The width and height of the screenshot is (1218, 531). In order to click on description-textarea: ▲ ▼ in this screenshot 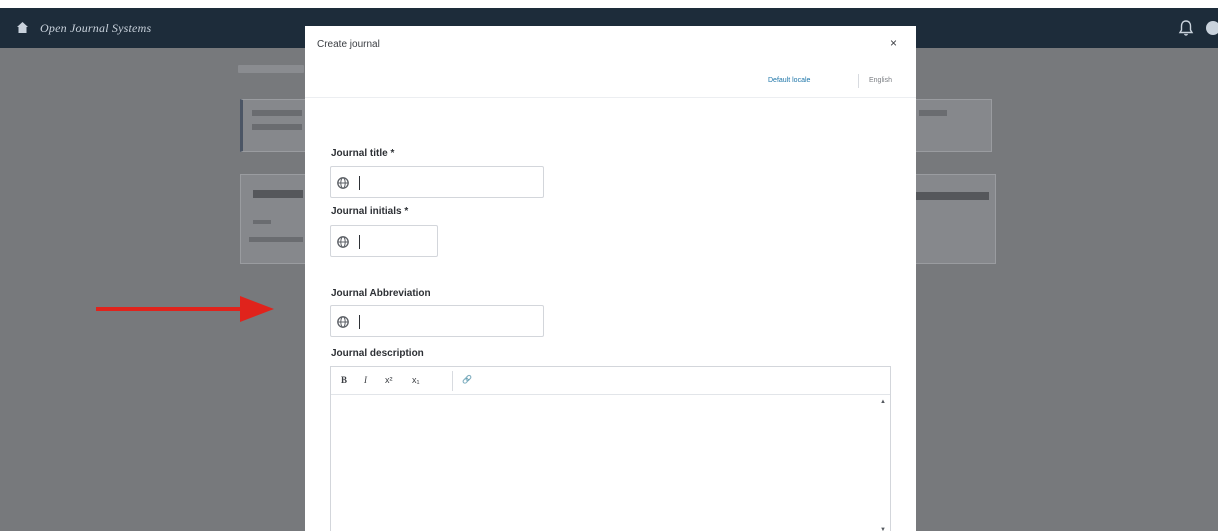, I will do `click(610, 463)`.